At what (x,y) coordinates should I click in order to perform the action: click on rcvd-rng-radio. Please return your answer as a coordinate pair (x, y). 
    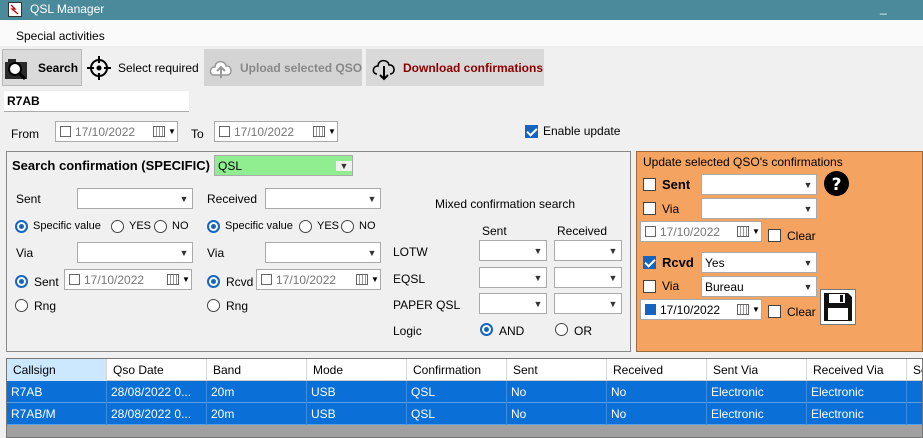
    Looking at the image, I should click on (213, 305).